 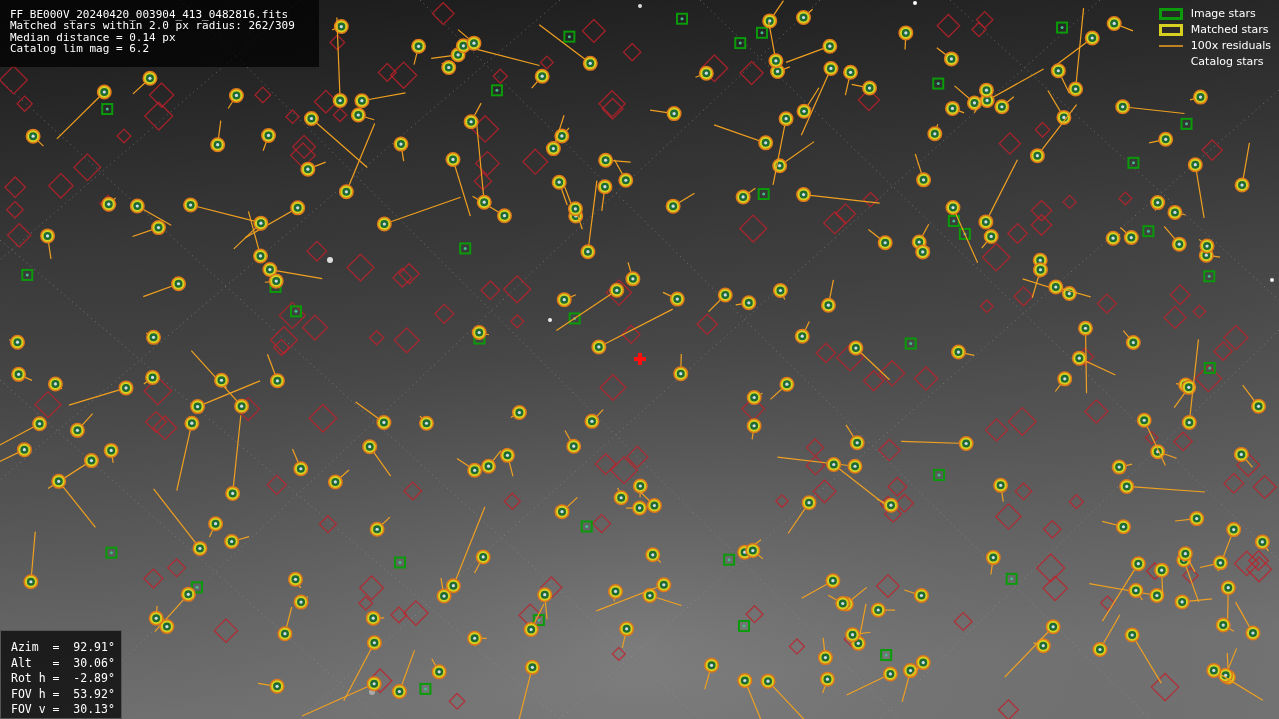 What do you see at coordinates (149, 15) in the screenshot?
I see `info-text: FF_BE000V_20240420_003904_413_0482816.fits` at bounding box center [149, 15].